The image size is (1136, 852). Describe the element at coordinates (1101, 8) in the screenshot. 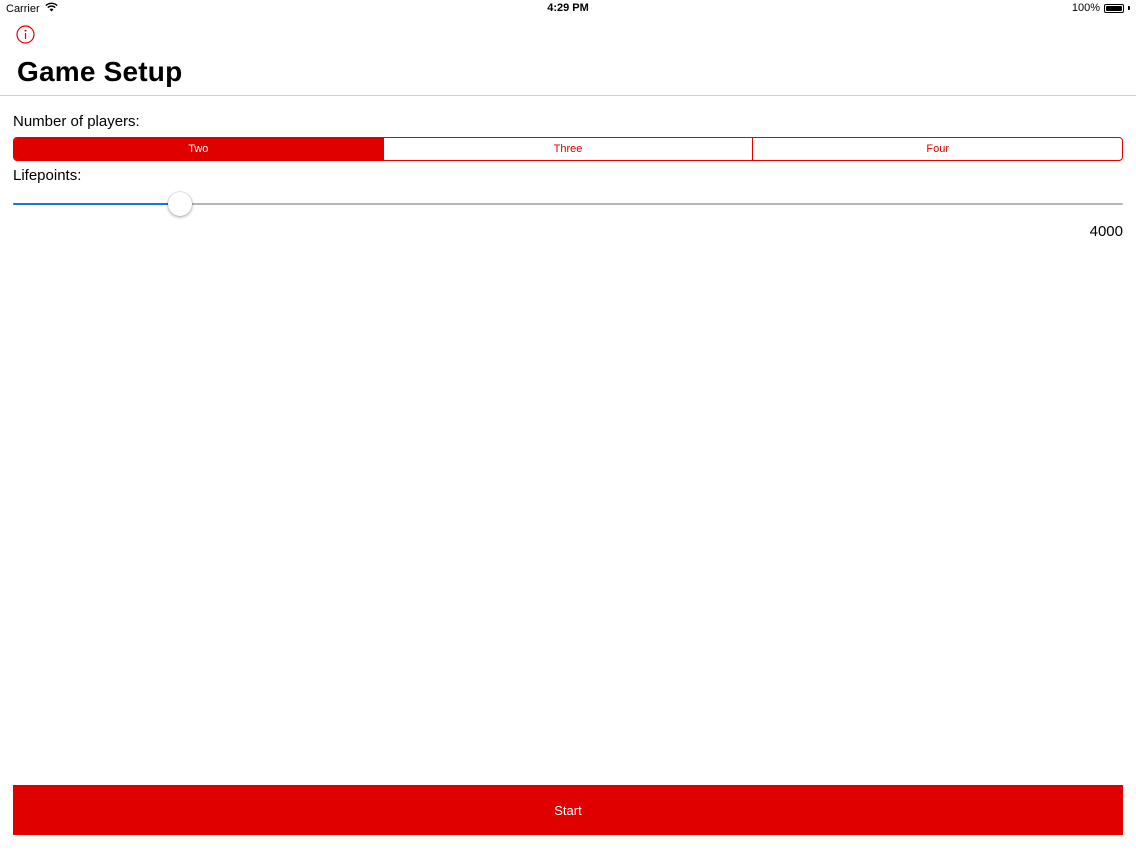

I see `status-right: 100%` at that location.